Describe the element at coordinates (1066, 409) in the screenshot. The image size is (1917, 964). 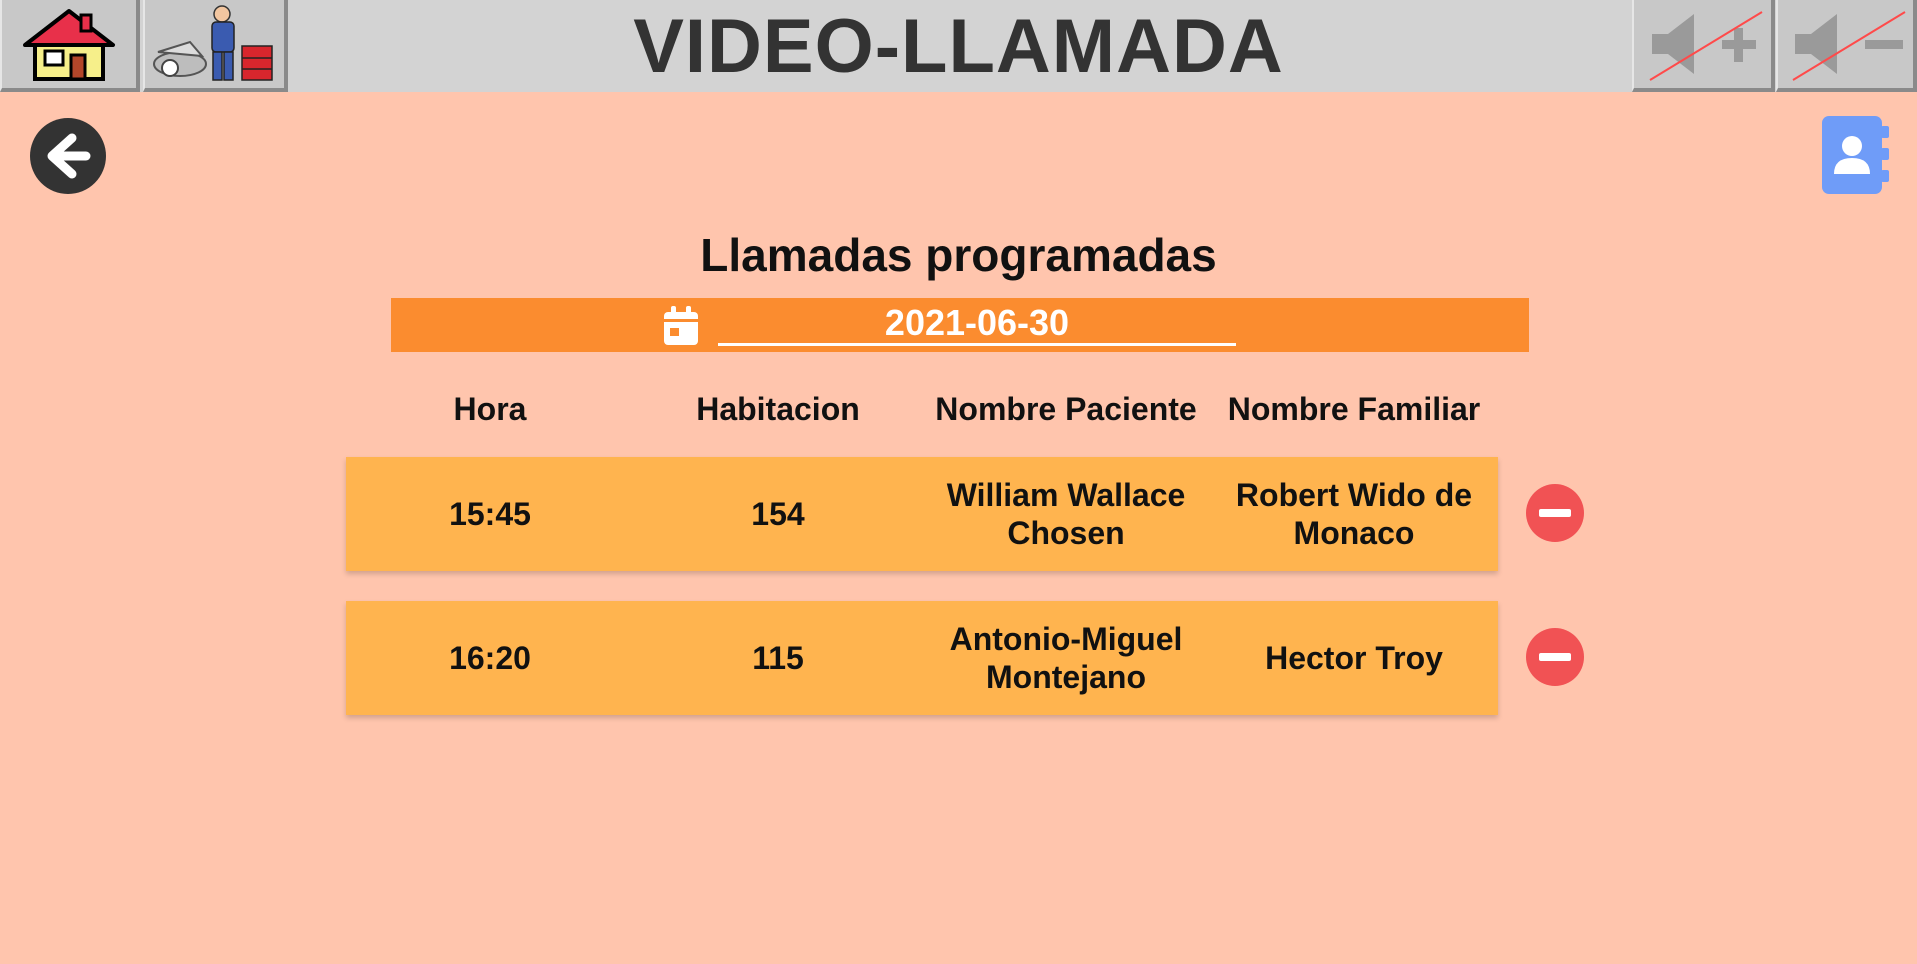
I see `column-header-nombre-paciente: Nombre Paciente` at that location.